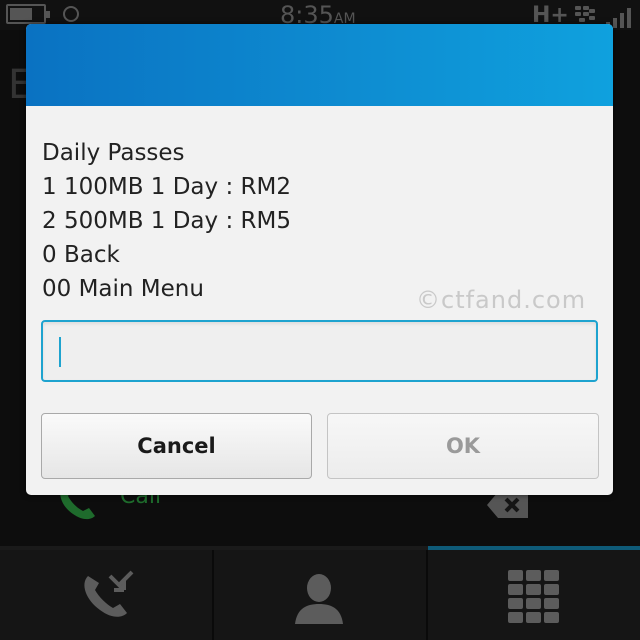  What do you see at coordinates (501, 300) in the screenshot?
I see `watermark: ©ctfand.com` at bounding box center [501, 300].